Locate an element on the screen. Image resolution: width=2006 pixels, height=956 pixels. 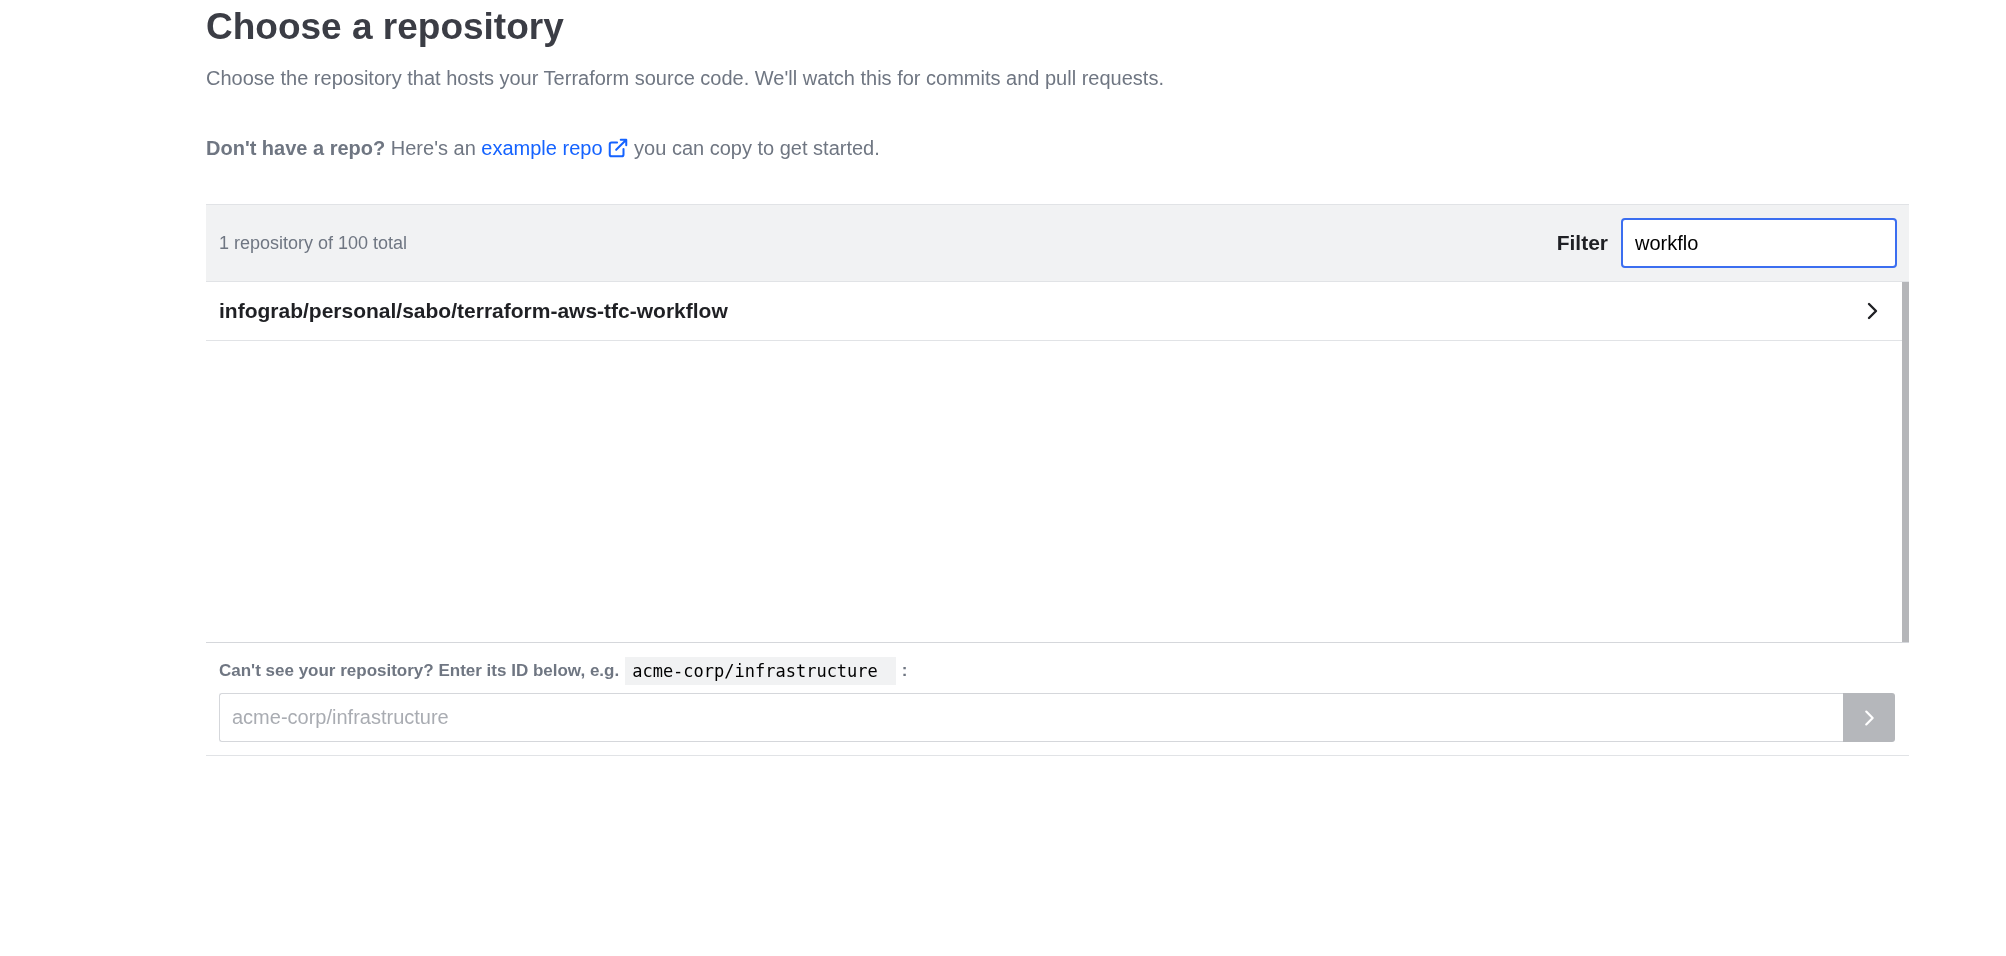
page-description: Choose the repository that hosts your Terraform source code. We'll watch this for commits and pull requests. is located at coordinates (685, 78).